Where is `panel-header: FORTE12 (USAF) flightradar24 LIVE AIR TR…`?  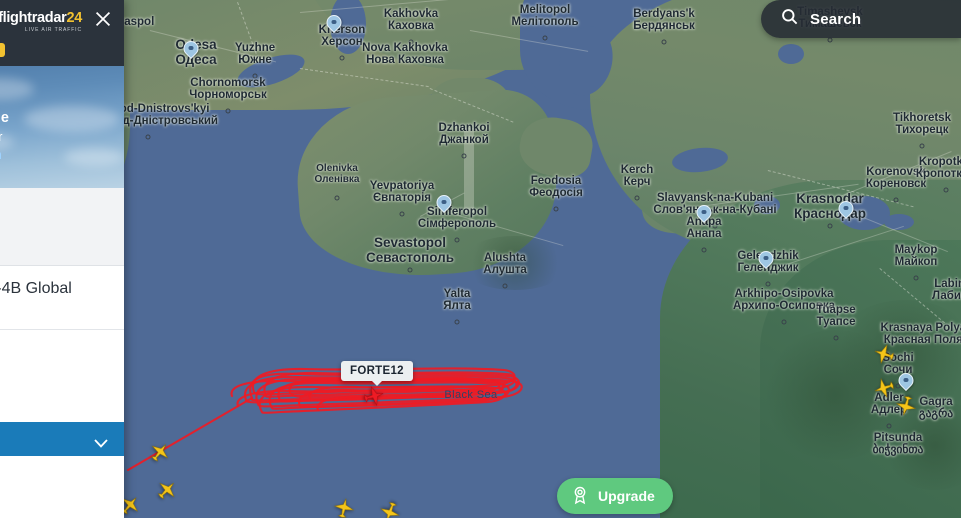 panel-header: FORTE12 (USAF) flightradar24 LIVE AIR TR… is located at coordinates (62, 33).